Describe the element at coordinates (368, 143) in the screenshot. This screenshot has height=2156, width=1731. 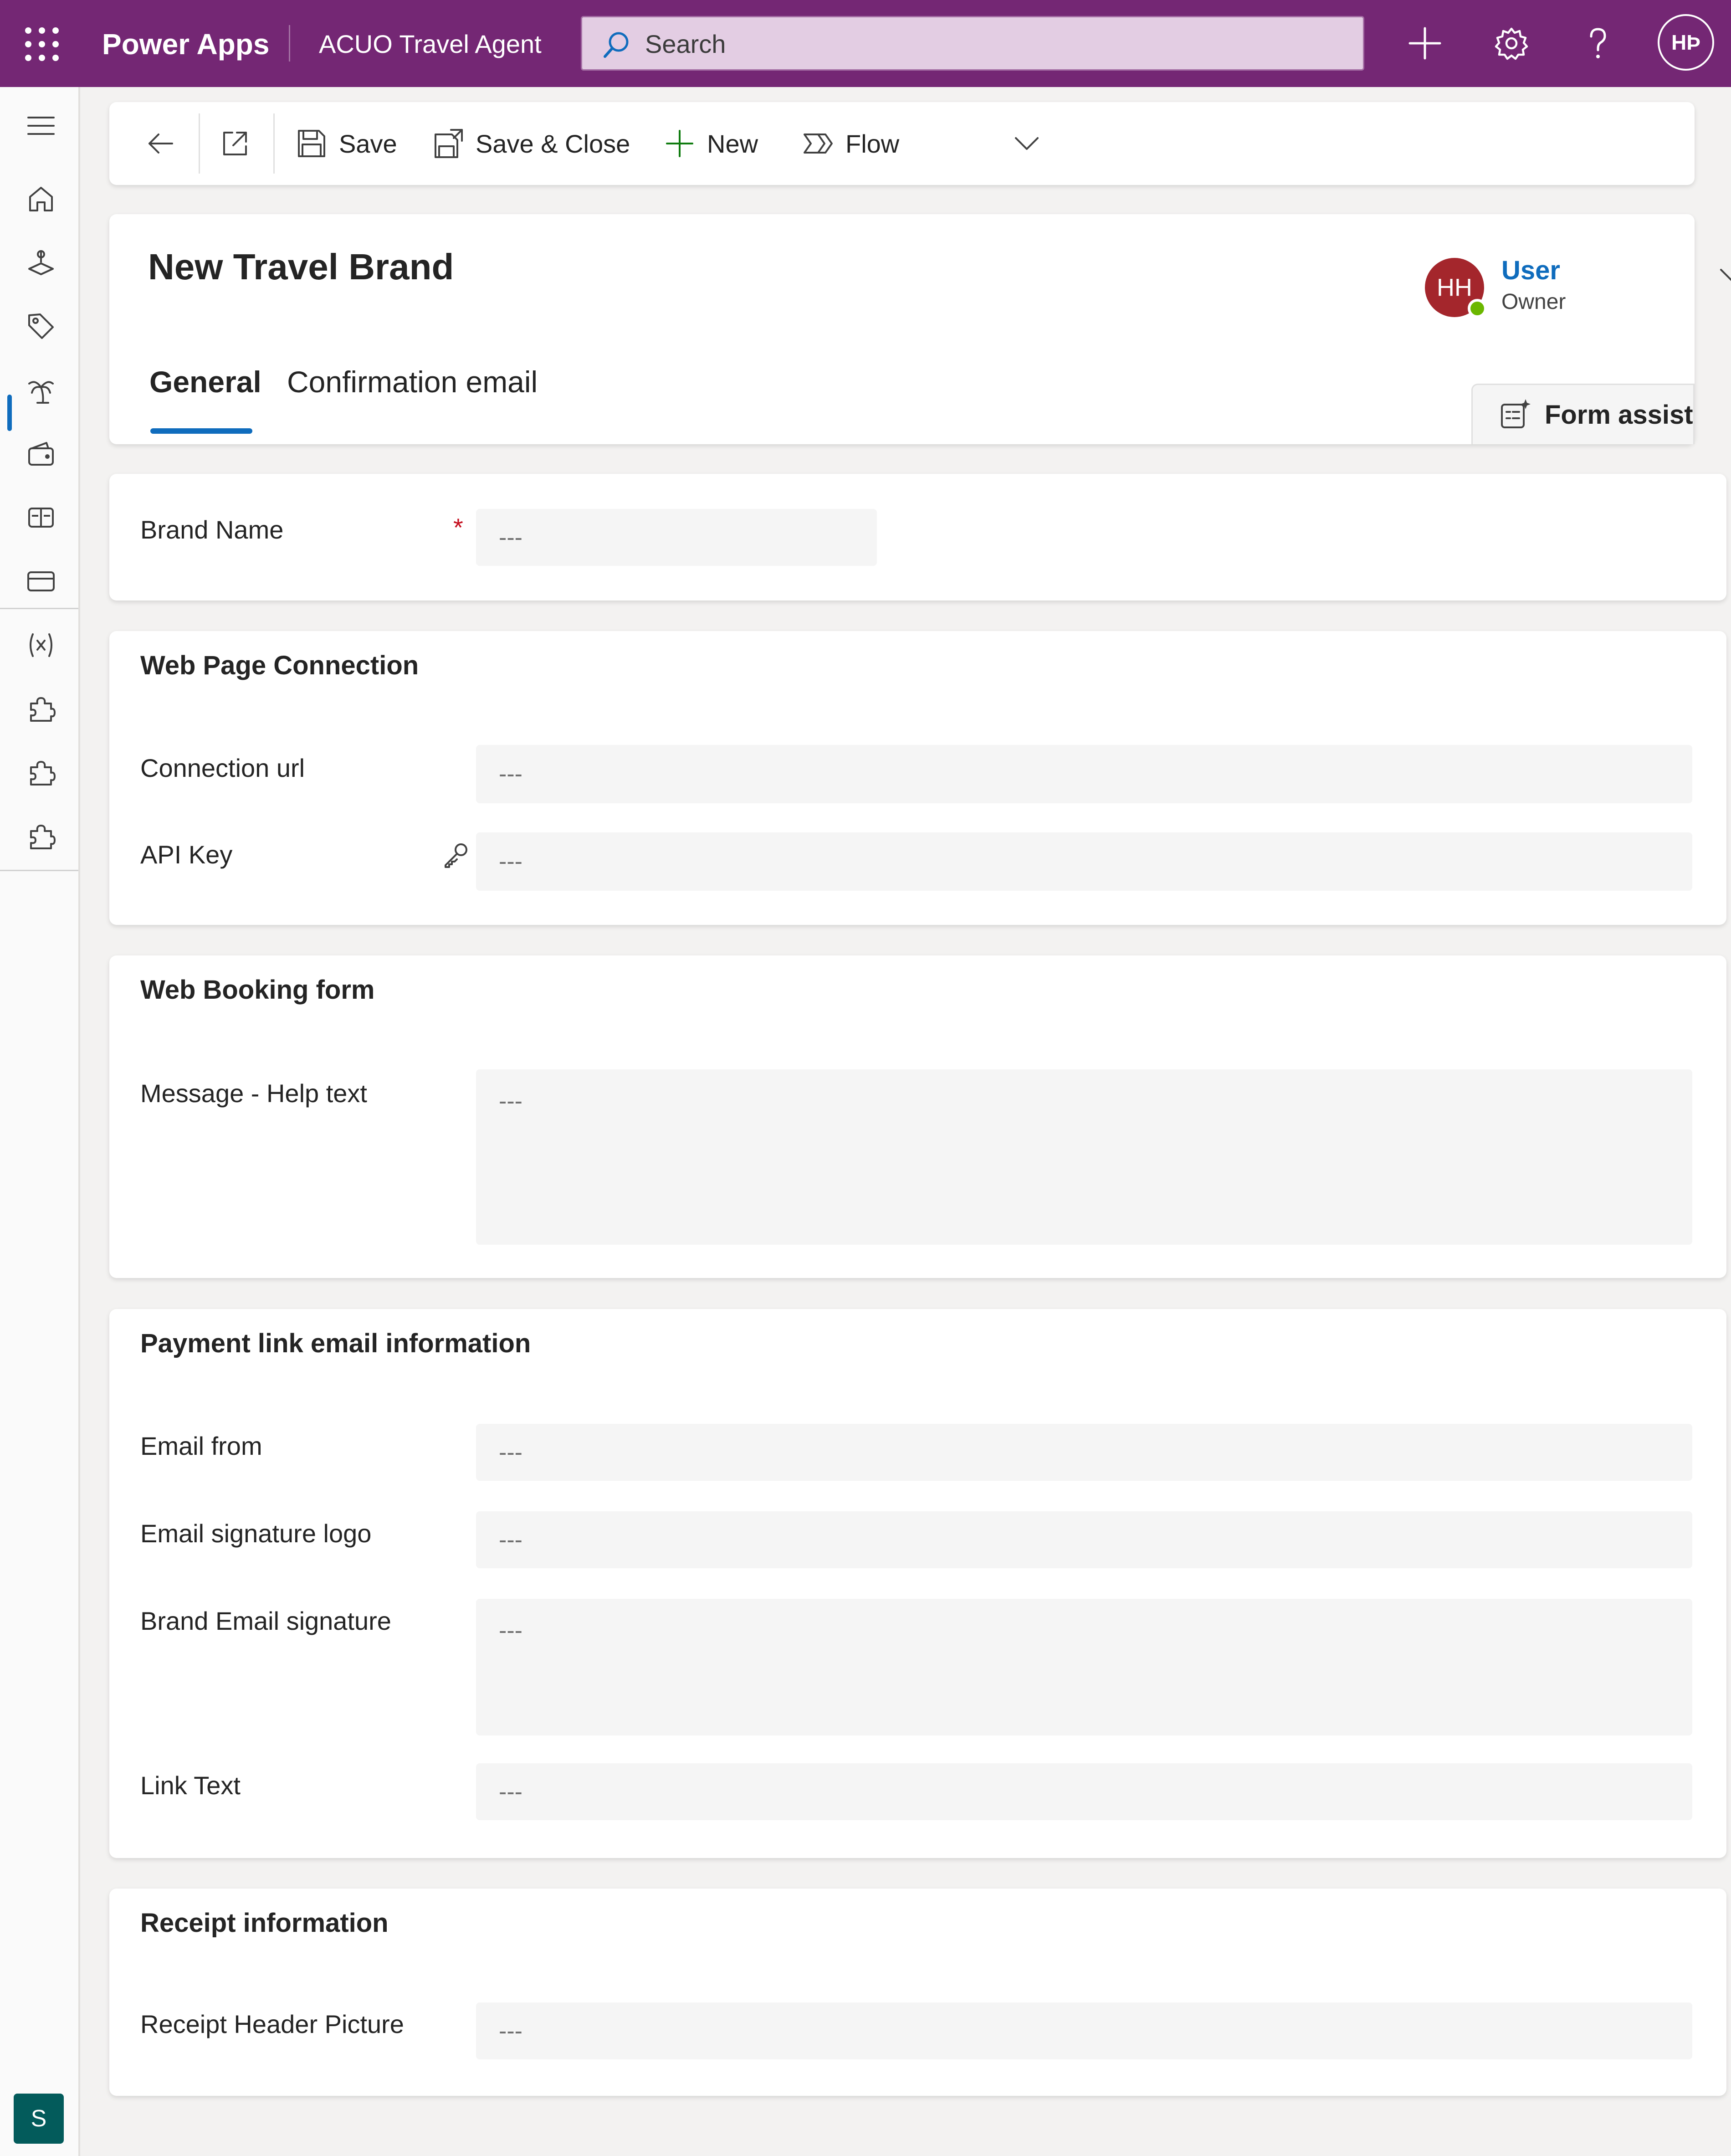
I see `save-label: Save` at that location.